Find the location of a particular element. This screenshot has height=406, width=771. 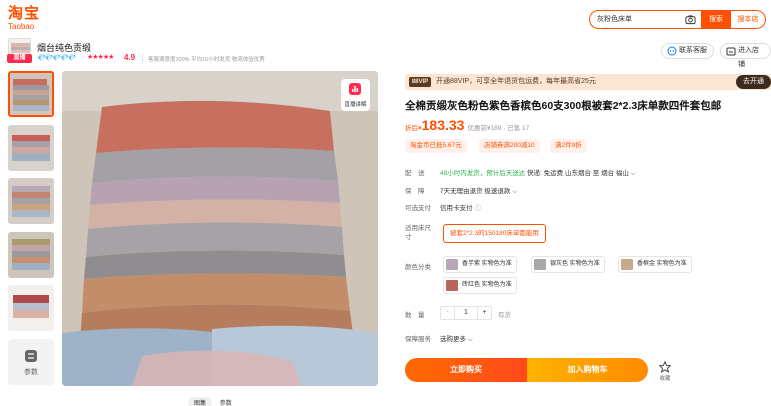

search-store-button: 搜本店 is located at coordinates (748, 19).